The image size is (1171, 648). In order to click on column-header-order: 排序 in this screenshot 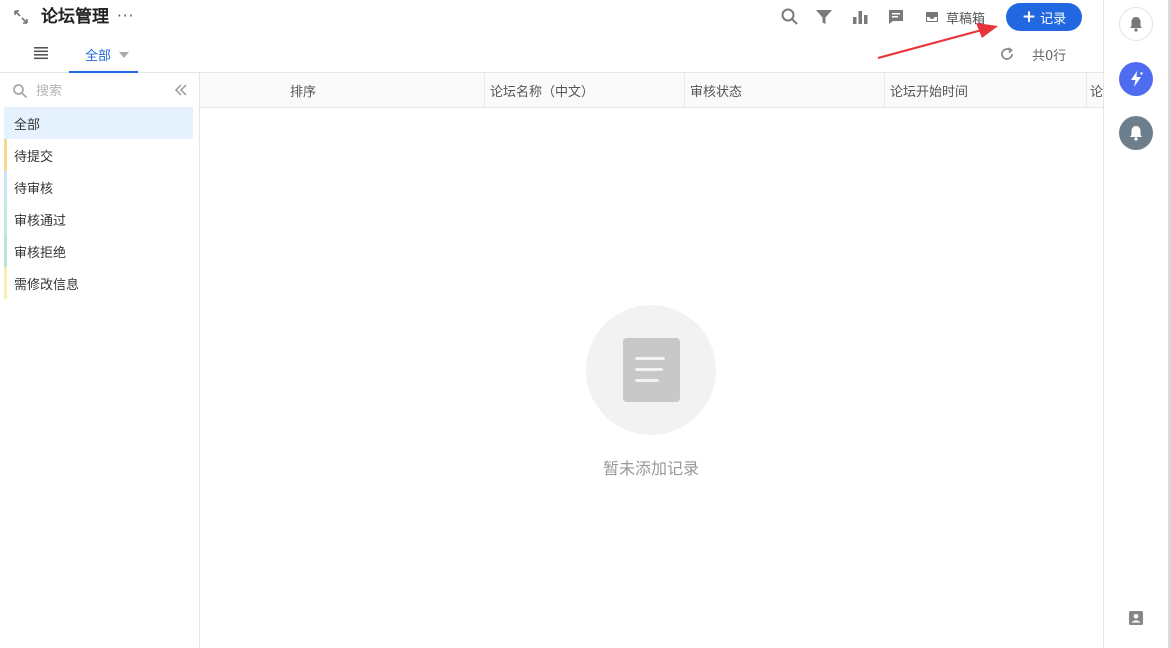, I will do `click(342, 90)`.